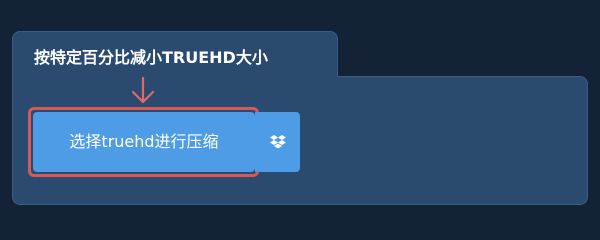  I want to click on select-truehd-button: 选择truehd进行压缩, so click(144, 142).